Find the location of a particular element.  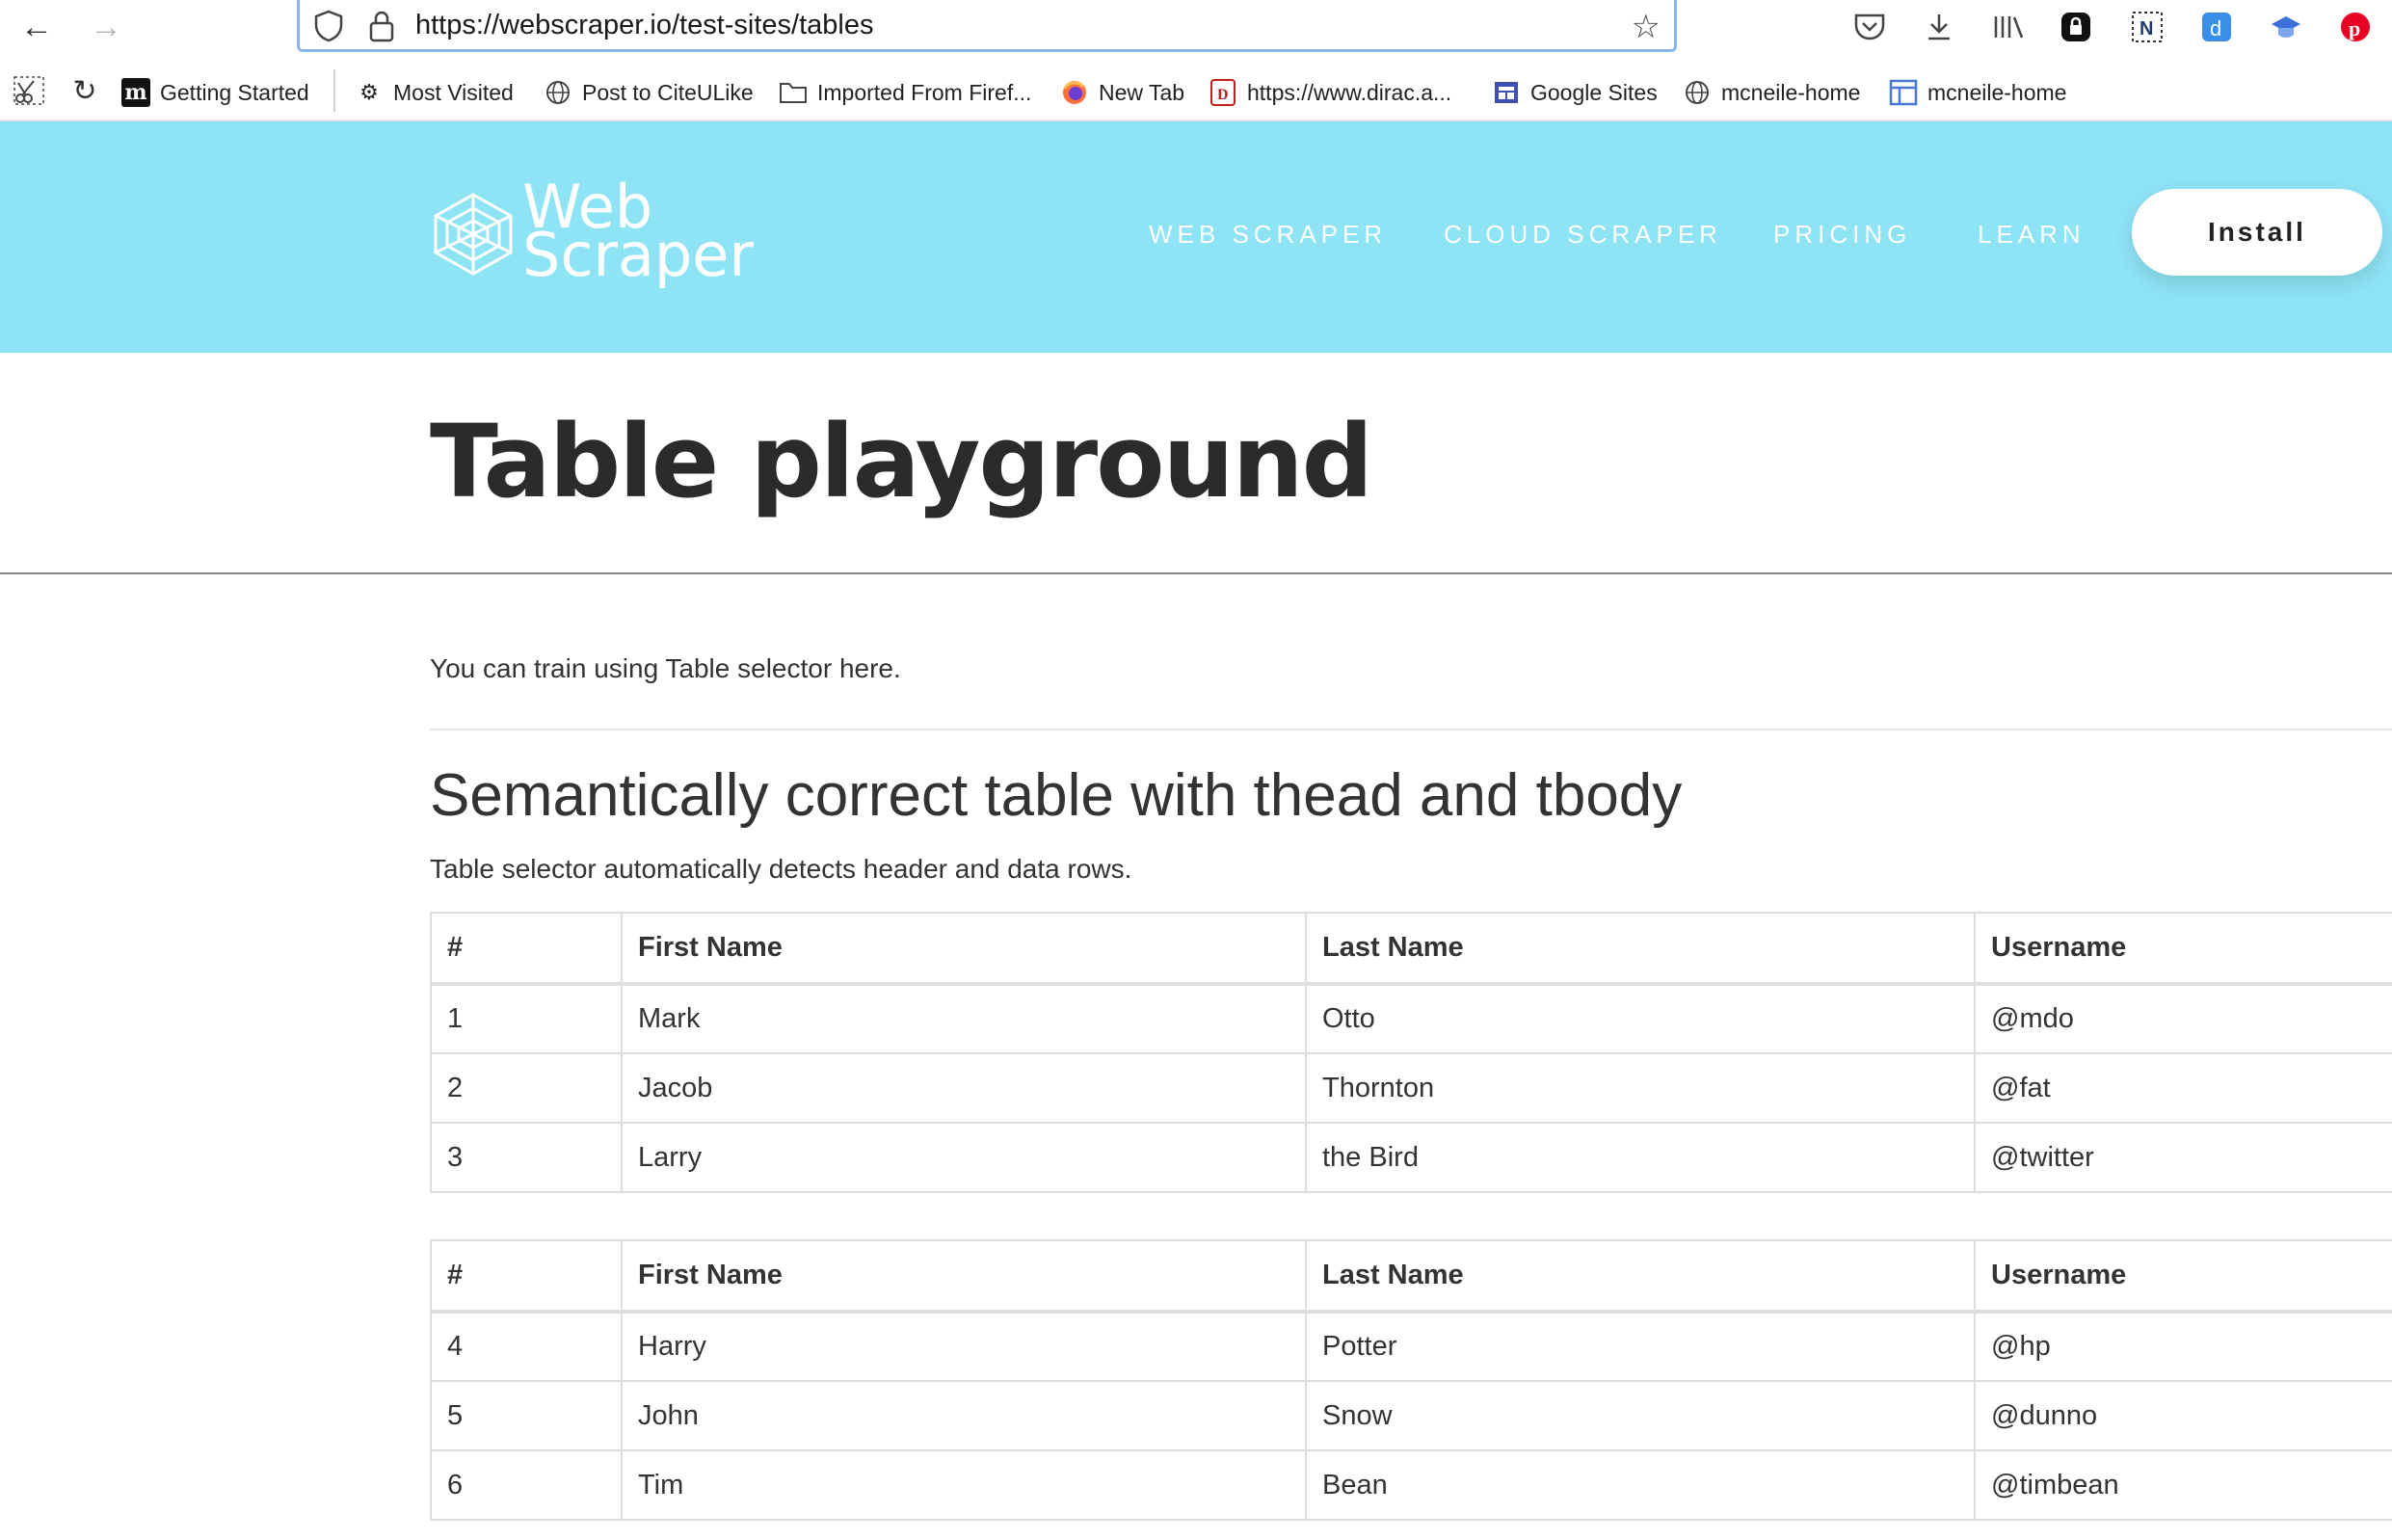

table-row: 3 Larry the Bird @twitter is located at coordinates (1411, 1157).